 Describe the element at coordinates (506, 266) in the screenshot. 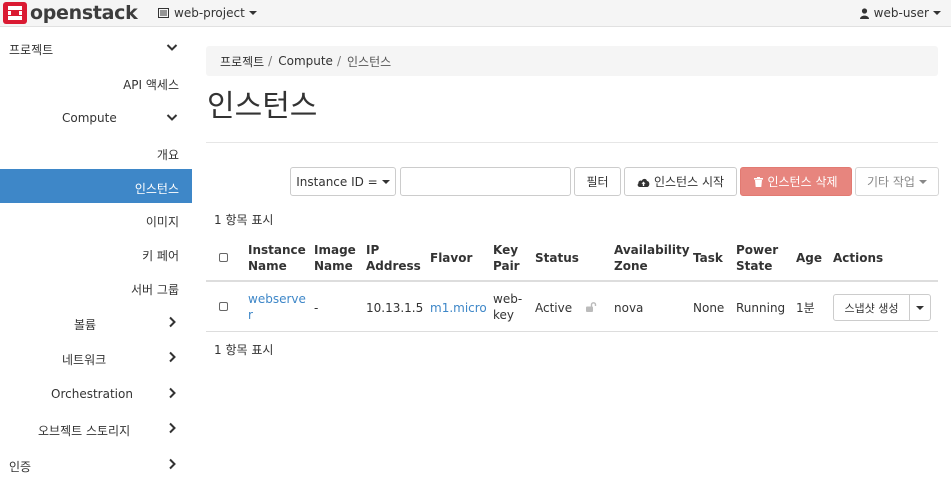

I see `header-line: Pair` at that location.